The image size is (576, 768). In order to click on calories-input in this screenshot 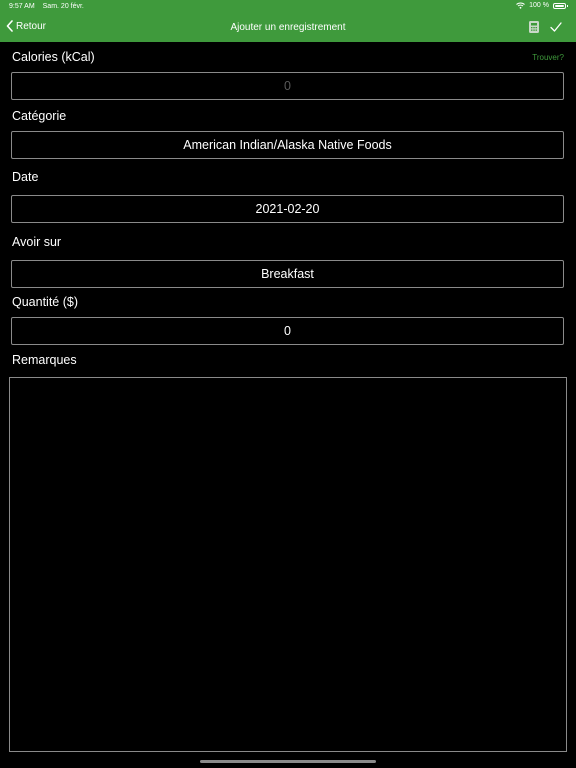, I will do `click(287, 86)`.